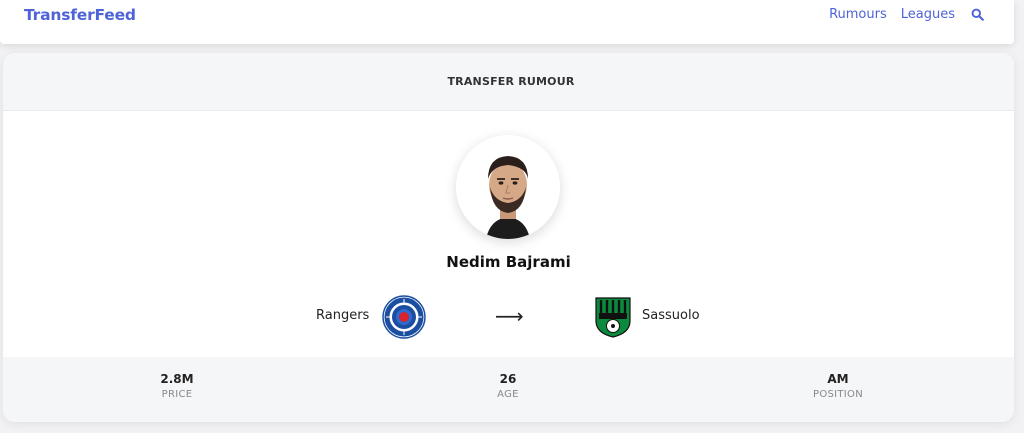 The width and height of the screenshot is (1024, 433). I want to click on stat-position-label: POSITION, so click(837, 394).